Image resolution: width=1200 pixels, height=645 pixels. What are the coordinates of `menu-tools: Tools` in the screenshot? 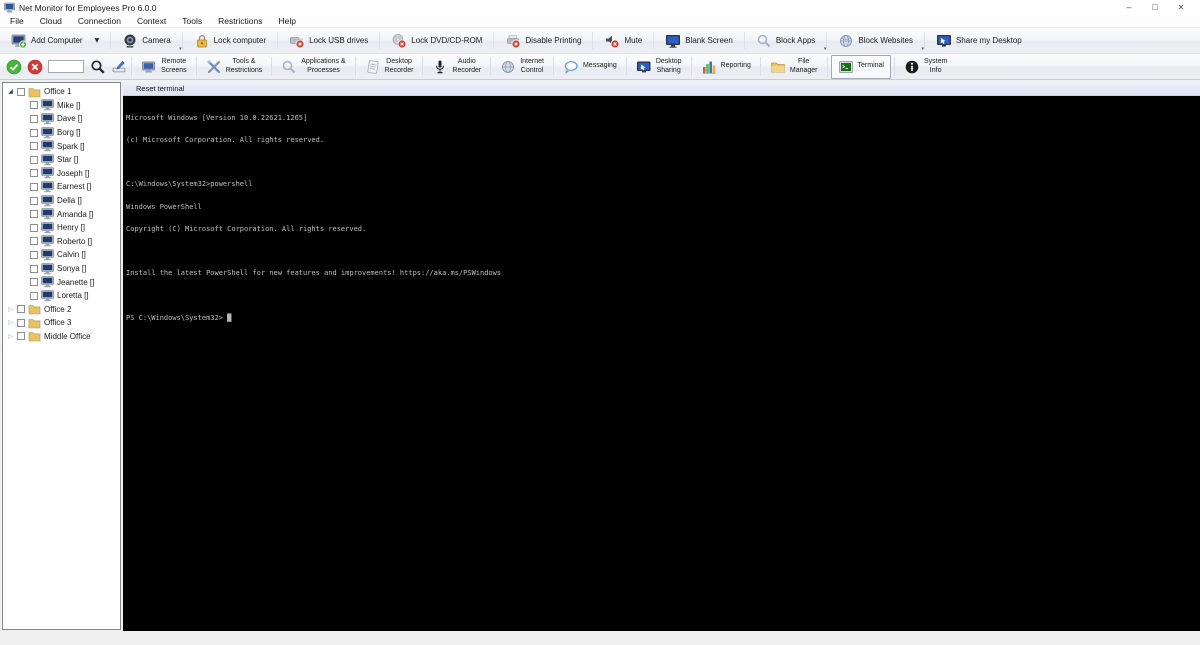 It's located at (192, 21).